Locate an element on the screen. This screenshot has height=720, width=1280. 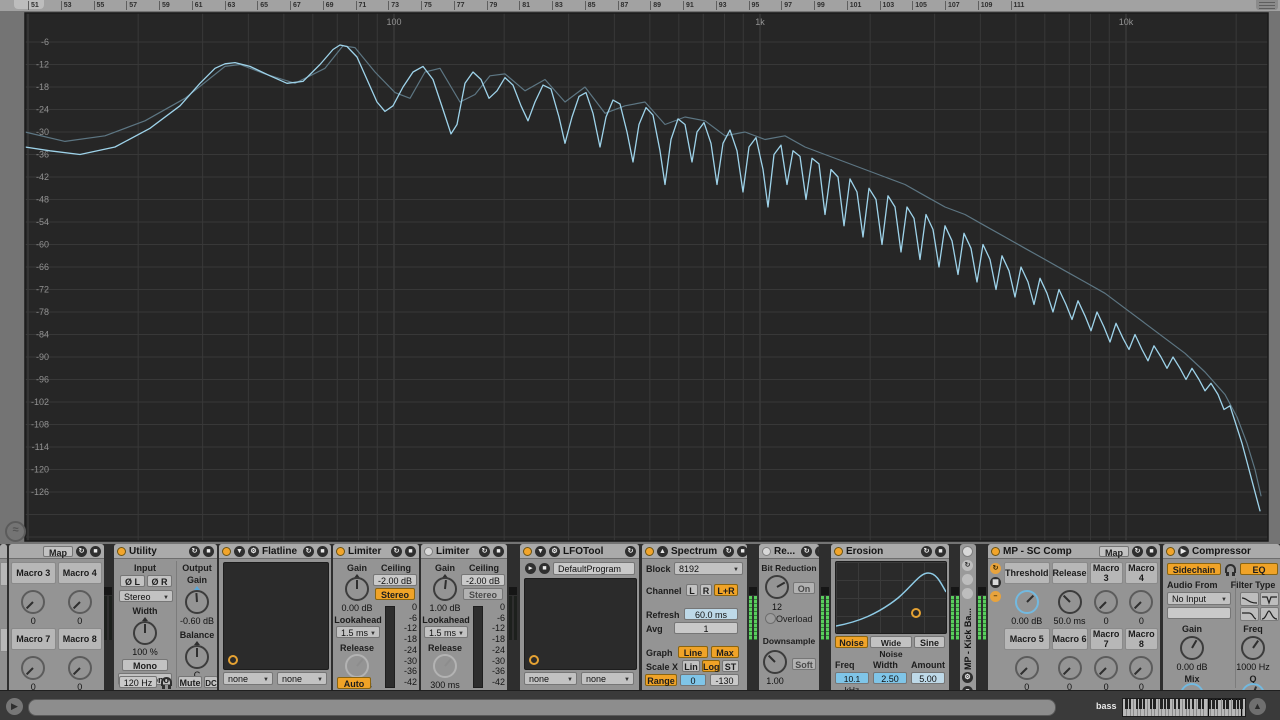
device-chain-scrollbar is located at coordinates (542, 707).